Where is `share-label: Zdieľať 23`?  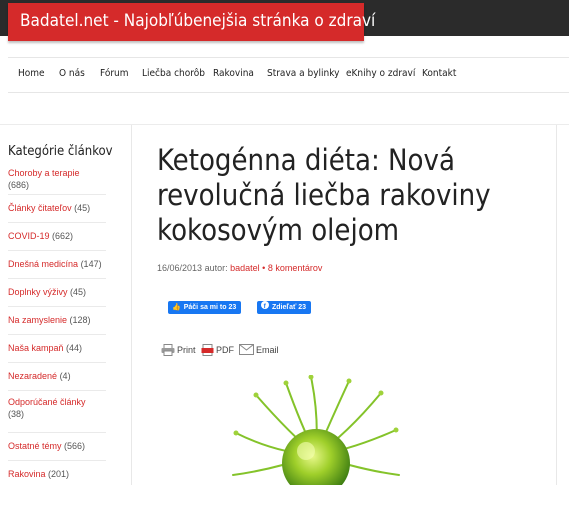 share-label: Zdieľať 23 is located at coordinates (289, 307).